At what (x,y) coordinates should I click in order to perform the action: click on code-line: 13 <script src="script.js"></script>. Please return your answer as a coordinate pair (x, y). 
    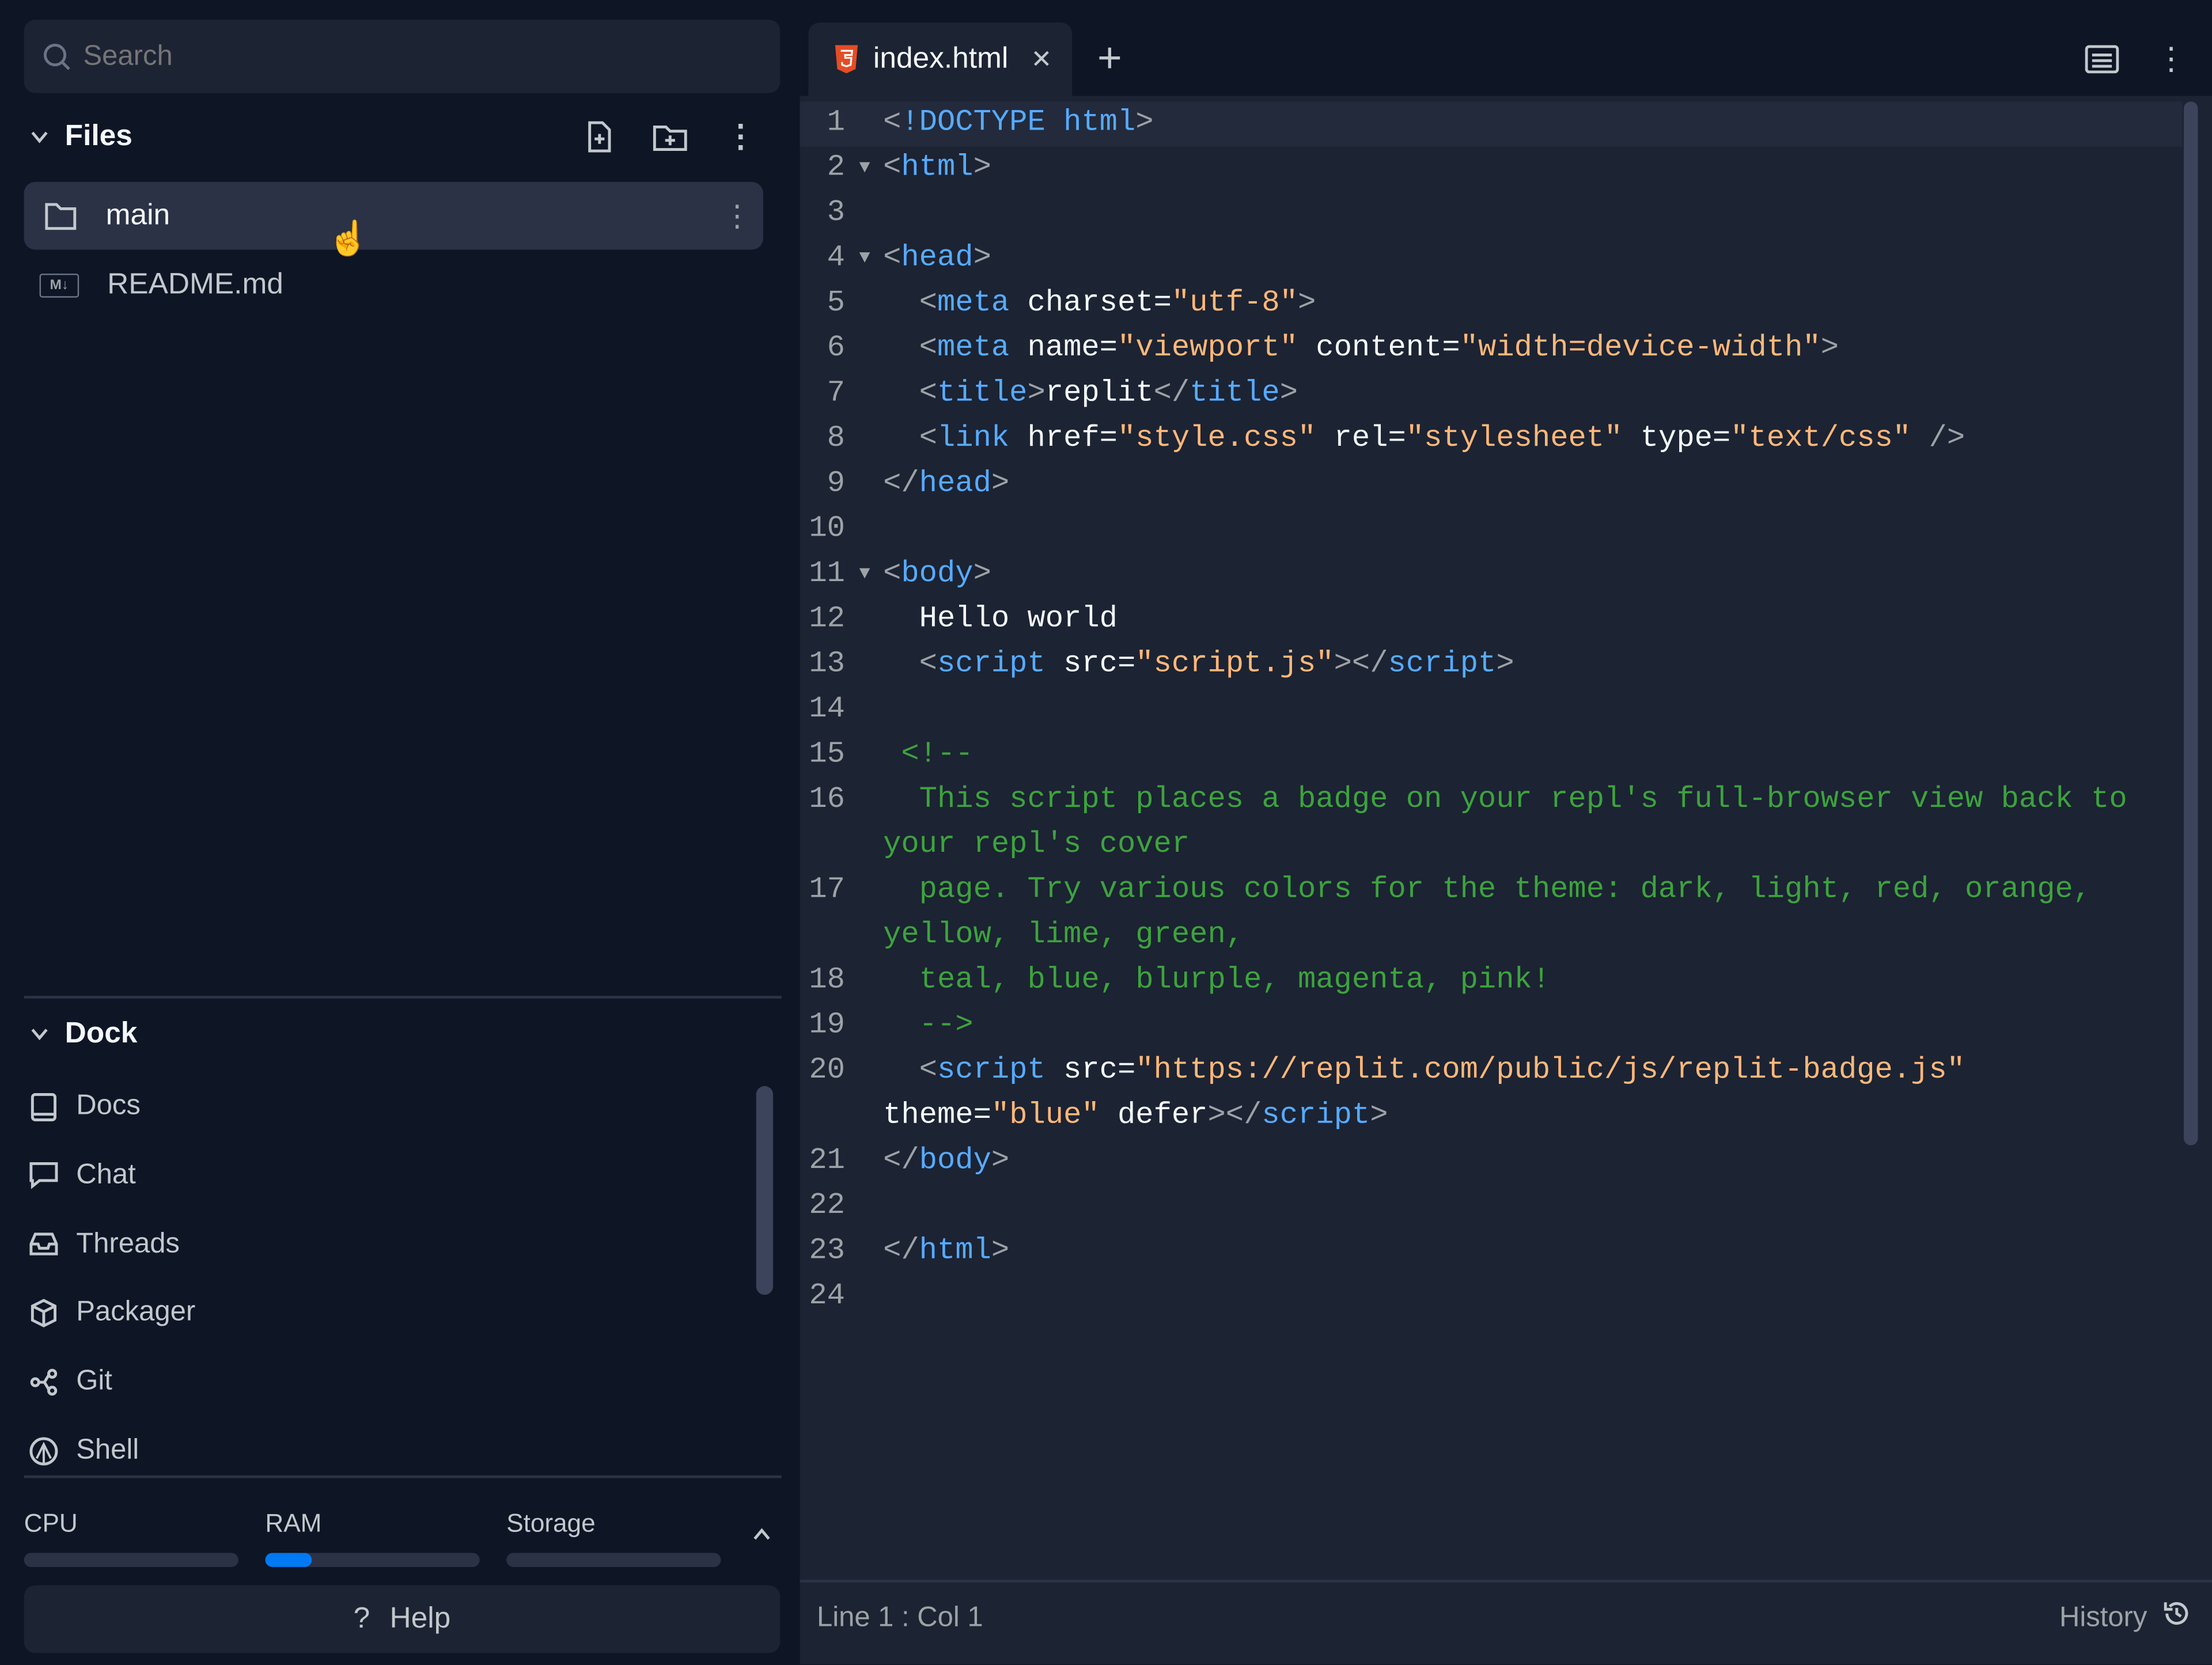
    Looking at the image, I should click on (1491, 664).